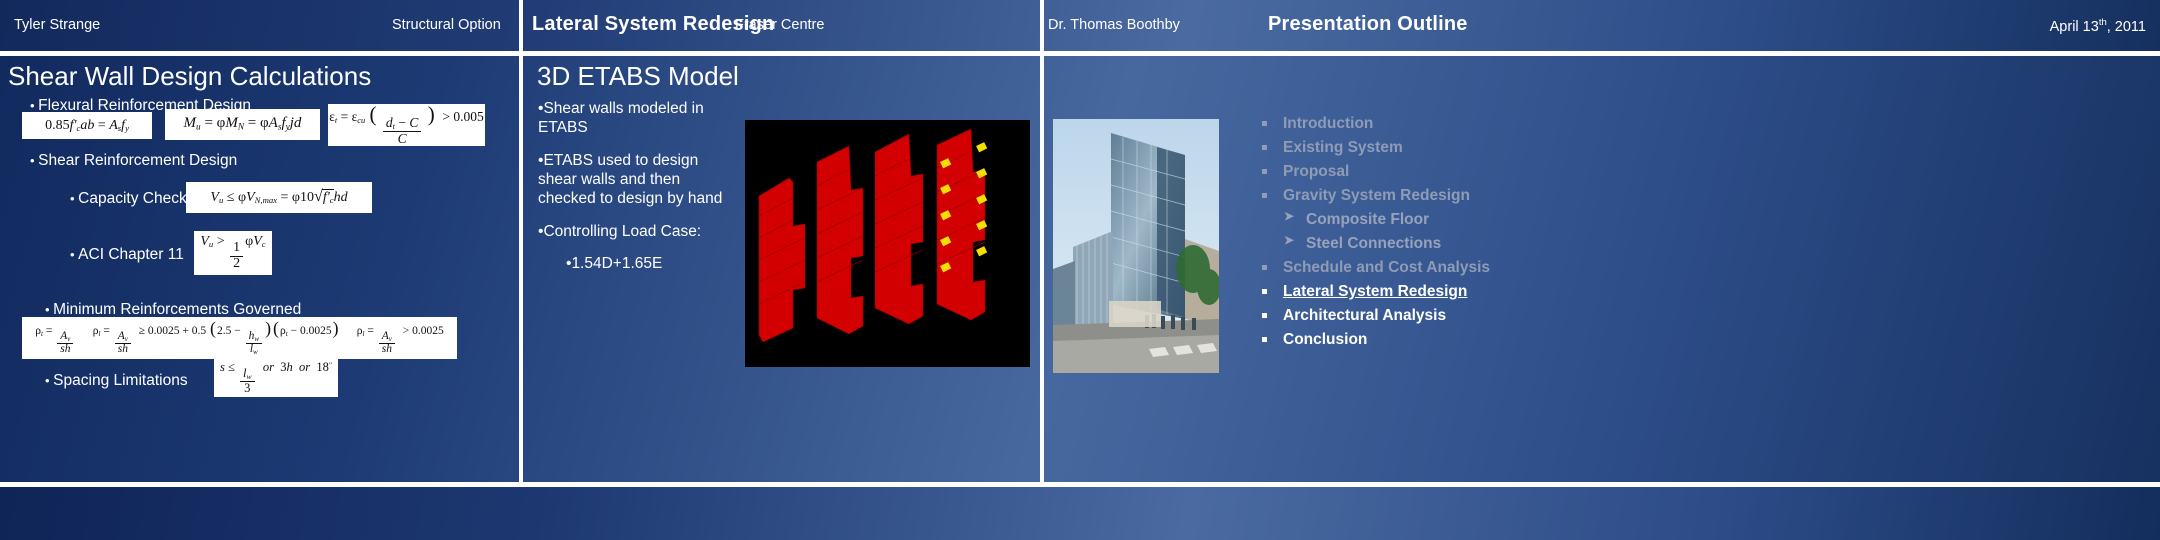 Image resolution: width=2160 pixels, height=540 pixels. Describe the element at coordinates (521, 270) in the screenshot. I see `column-divider-left` at that location.